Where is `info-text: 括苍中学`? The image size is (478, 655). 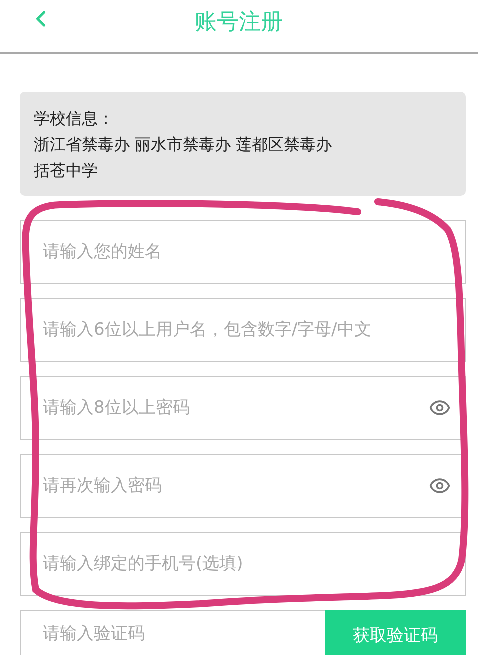 info-text: 括苍中学 is located at coordinates (66, 171).